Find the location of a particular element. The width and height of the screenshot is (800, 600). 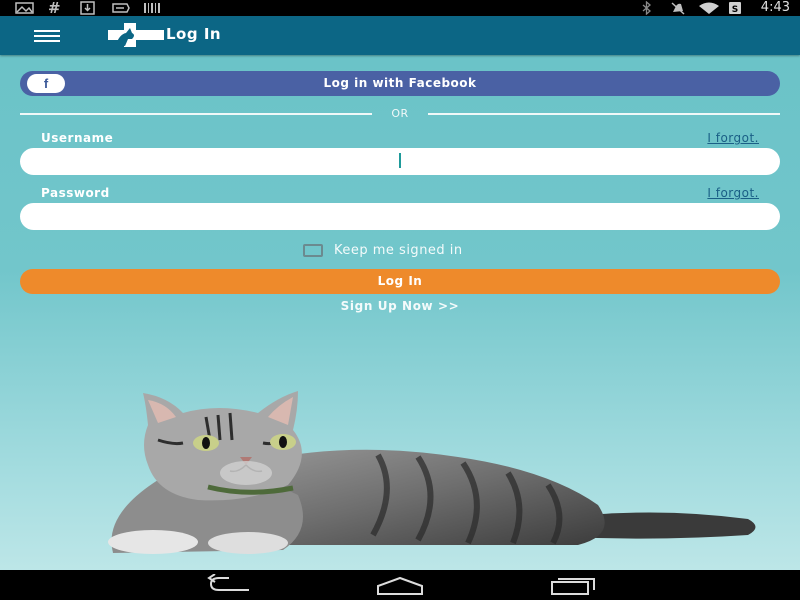

svg-text: S is located at coordinates (735, 10).